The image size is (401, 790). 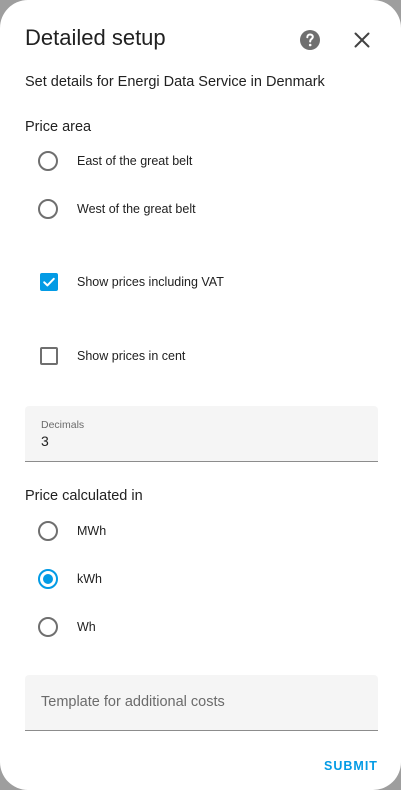 I want to click on cent-checkbox, so click(x=49, y=356).